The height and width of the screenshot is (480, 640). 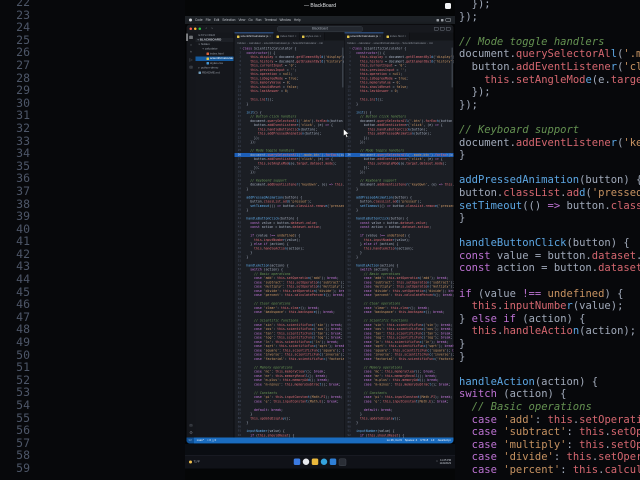 I want to click on menu-go: Go, so click(x=250, y=20).